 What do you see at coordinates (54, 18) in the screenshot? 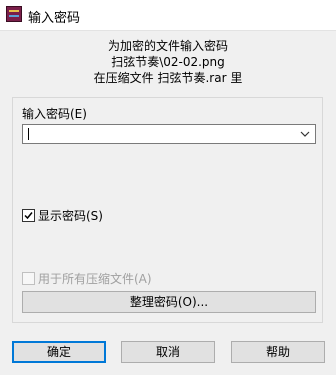
I see `window-title: 输入密码` at bounding box center [54, 18].